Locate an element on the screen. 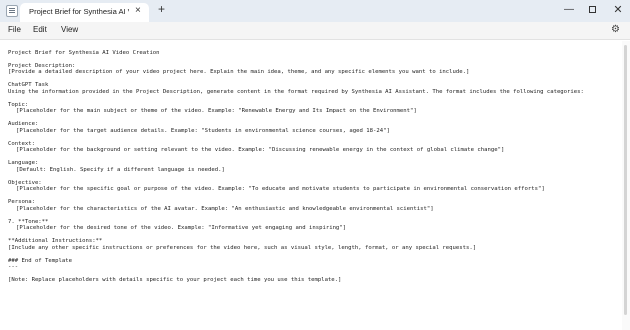 This screenshot has height=330, width=630. menu-edit: Edit is located at coordinates (40, 29).